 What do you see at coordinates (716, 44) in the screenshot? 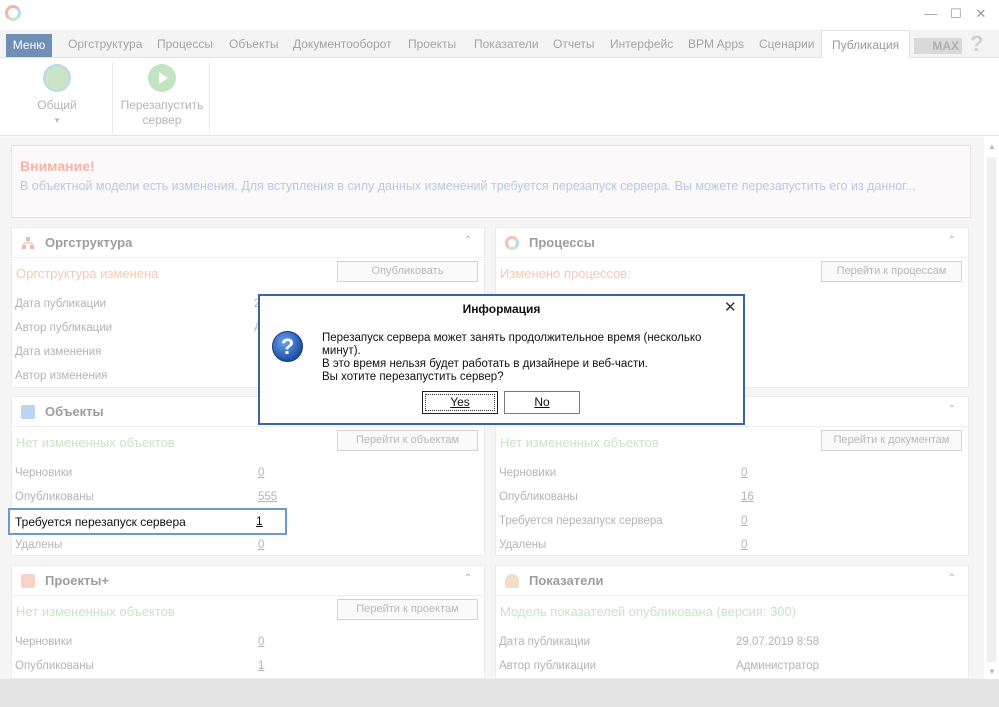
I see `tab-bpm-apps: BPM Apps` at bounding box center [716, 44].